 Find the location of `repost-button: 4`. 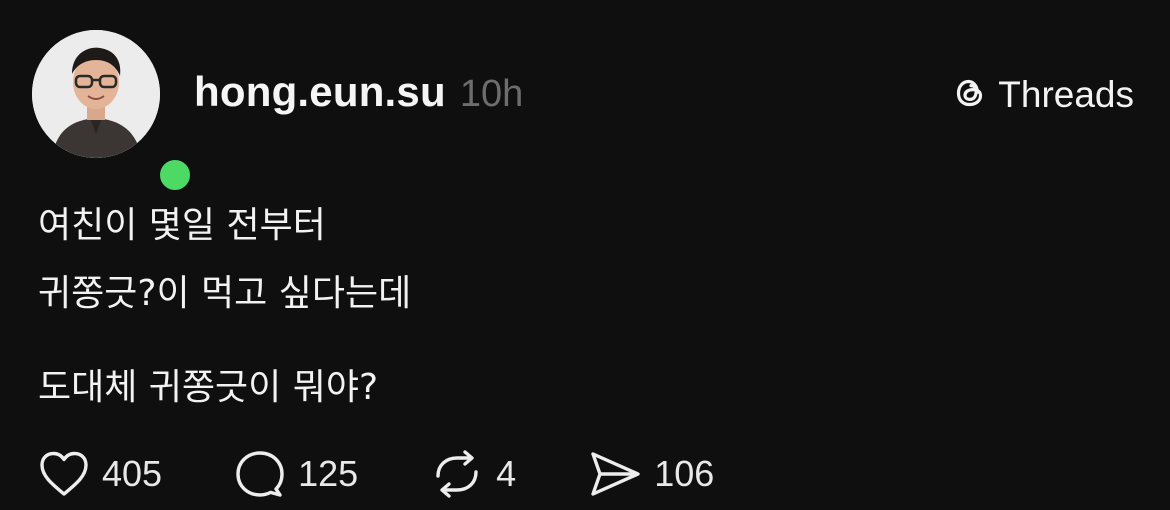

repost-button: 4 is located at coordinates (473, 474).